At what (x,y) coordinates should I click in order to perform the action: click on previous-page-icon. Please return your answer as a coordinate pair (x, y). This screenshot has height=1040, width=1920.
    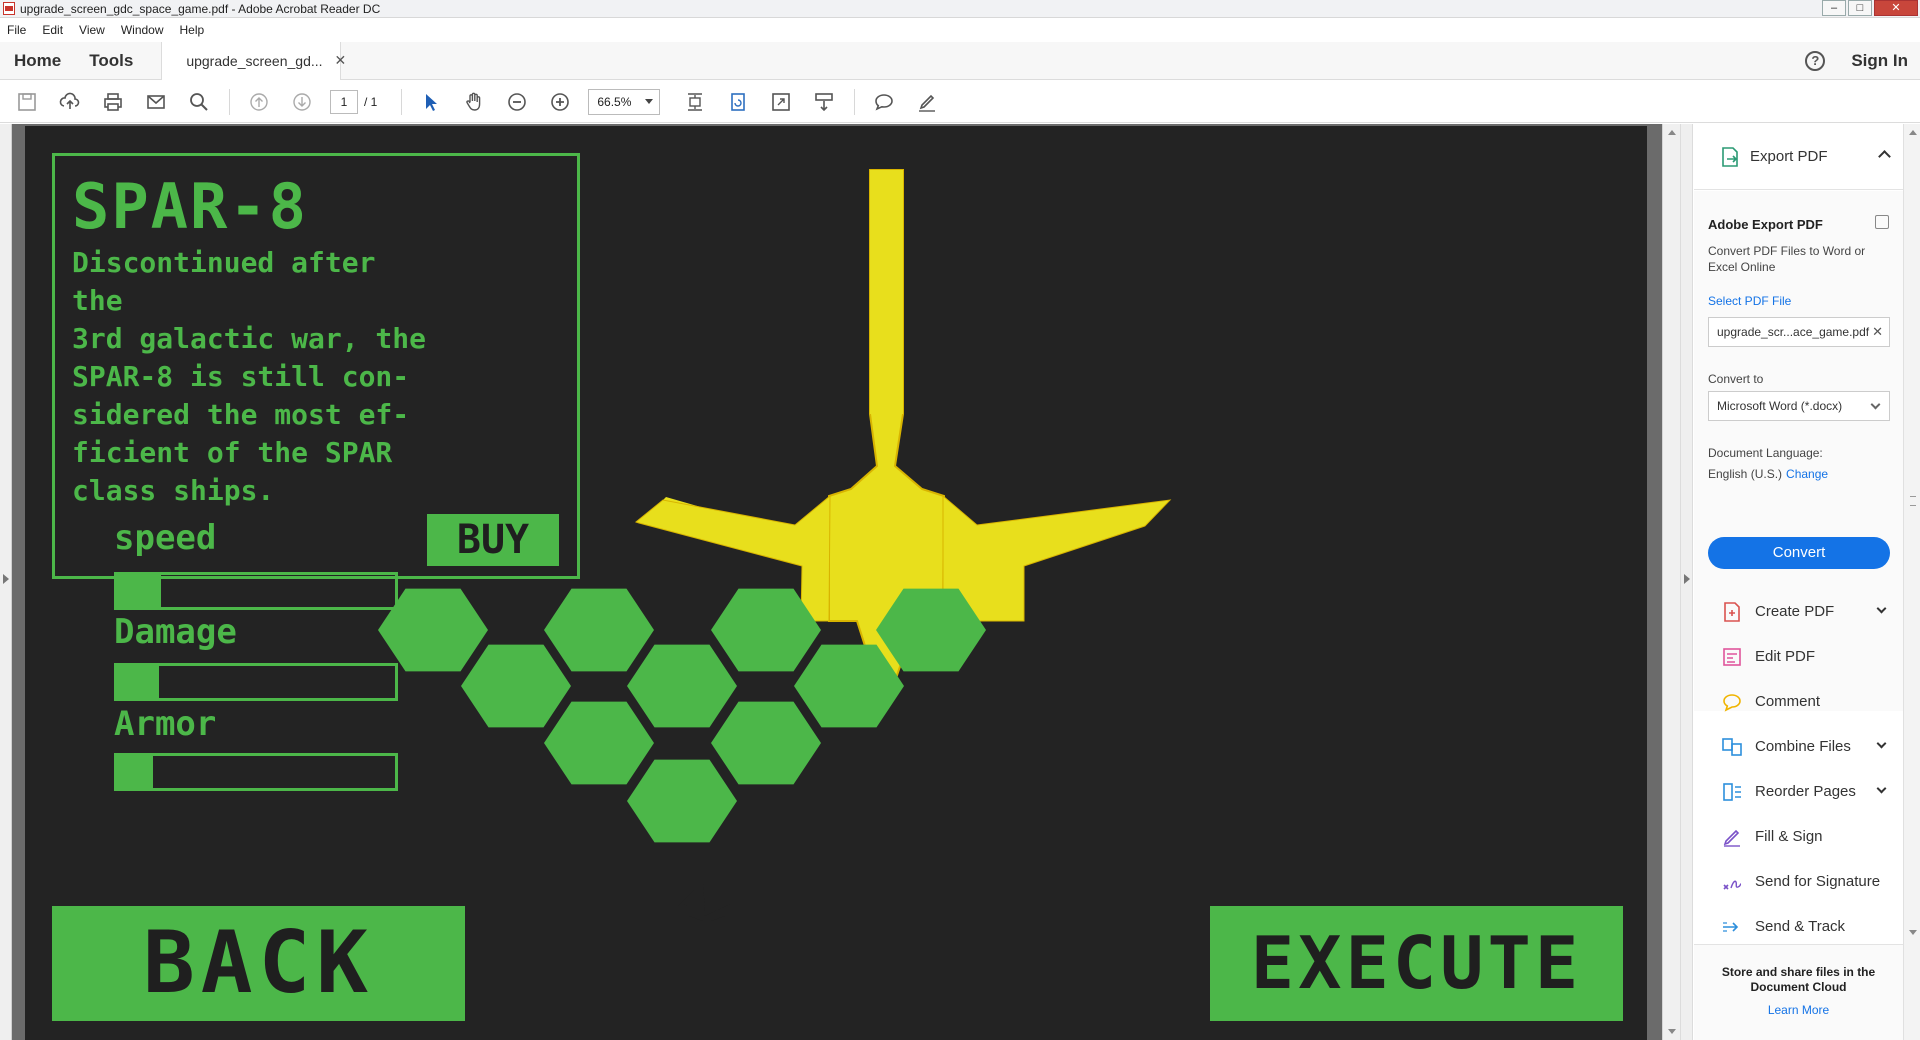
    Looking at the image, I should click on (259, 102).